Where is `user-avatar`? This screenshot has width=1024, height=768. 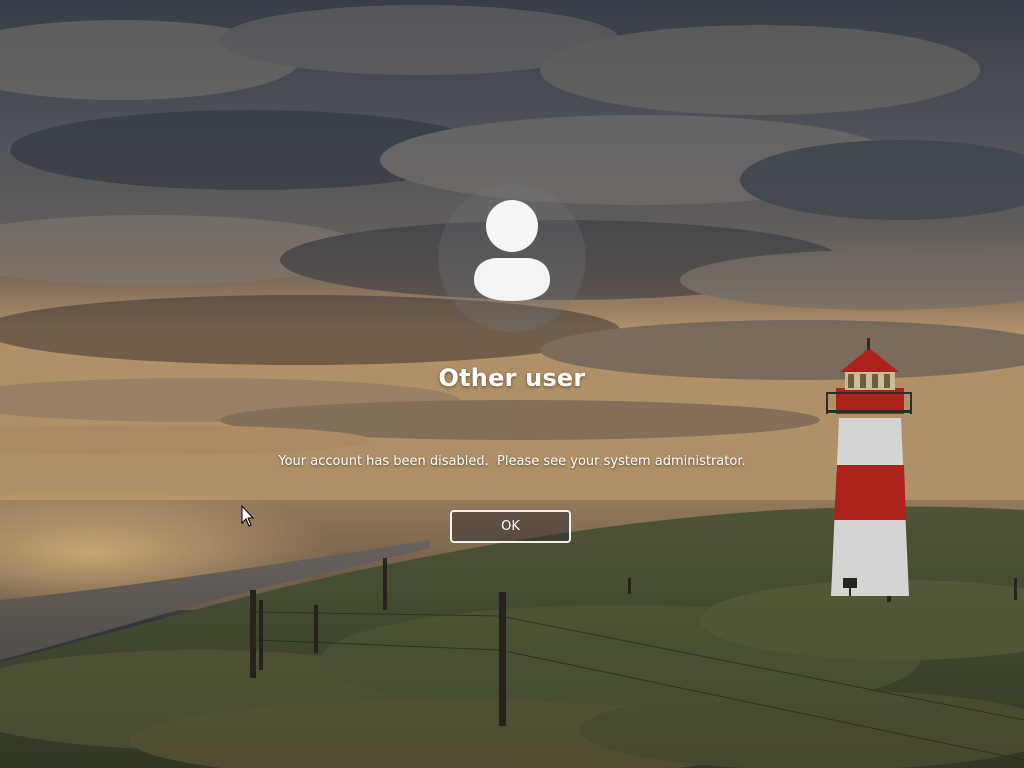 user-avatar is located at coordinates (512, 258).